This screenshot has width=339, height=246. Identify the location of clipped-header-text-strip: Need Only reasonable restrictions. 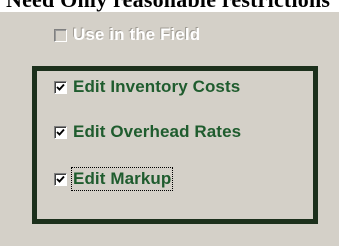
(169, 6).